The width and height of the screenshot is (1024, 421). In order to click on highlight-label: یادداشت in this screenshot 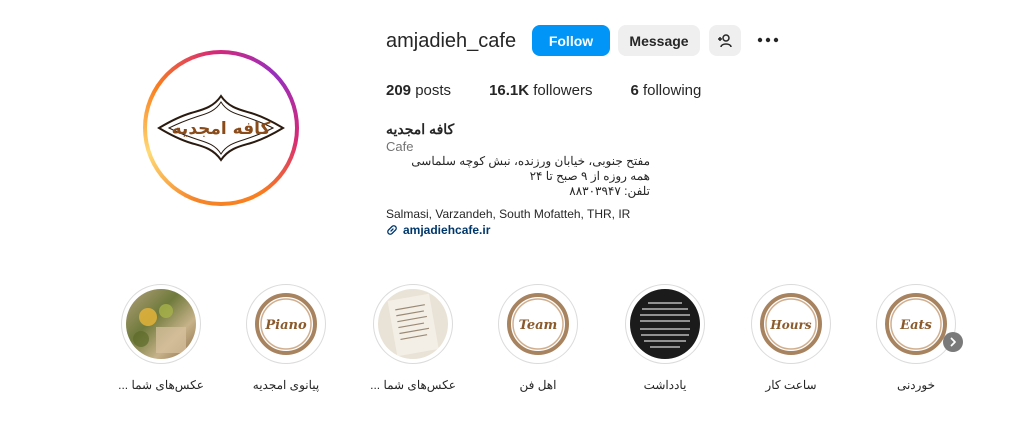, I will do `click(665, 385)`.